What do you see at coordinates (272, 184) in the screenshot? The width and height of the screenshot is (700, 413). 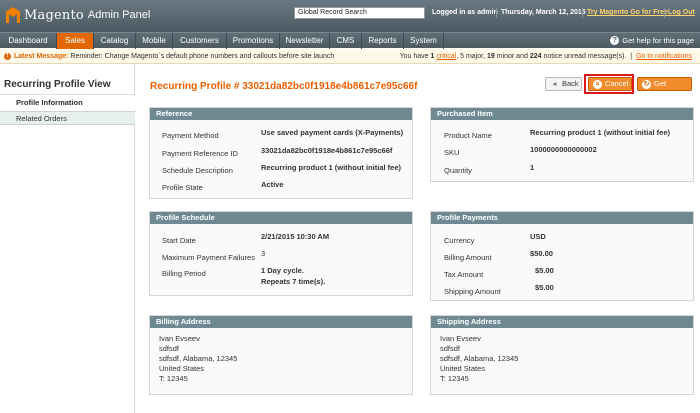 I see `profile-state-value: Active` at bounding box center [272, 184].